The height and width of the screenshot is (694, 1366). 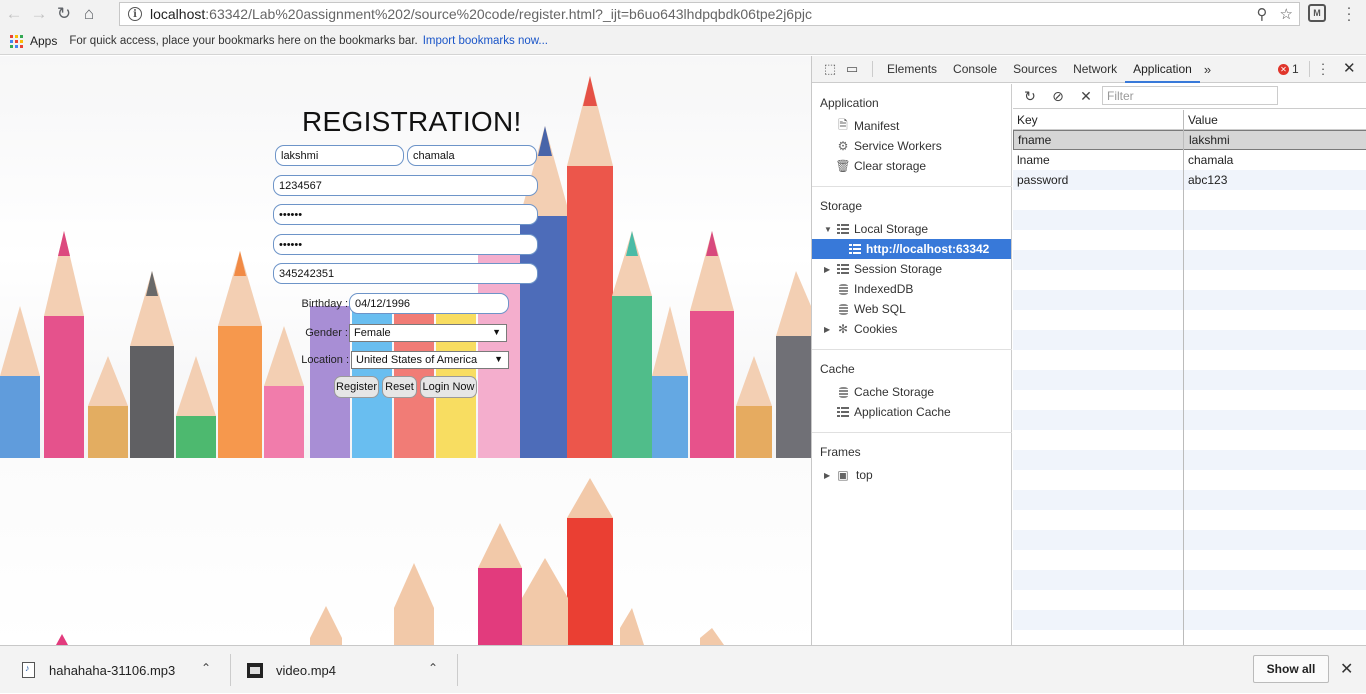 I want to click on apps-shortcut: Apps, so click(x=43, y=41).